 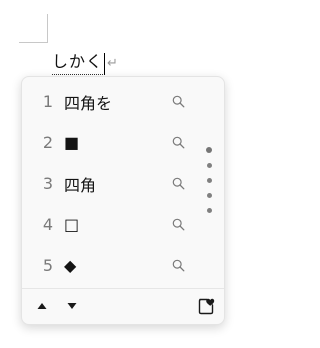 I want to click on candidate-number: 2, so click(x=48, y=142).